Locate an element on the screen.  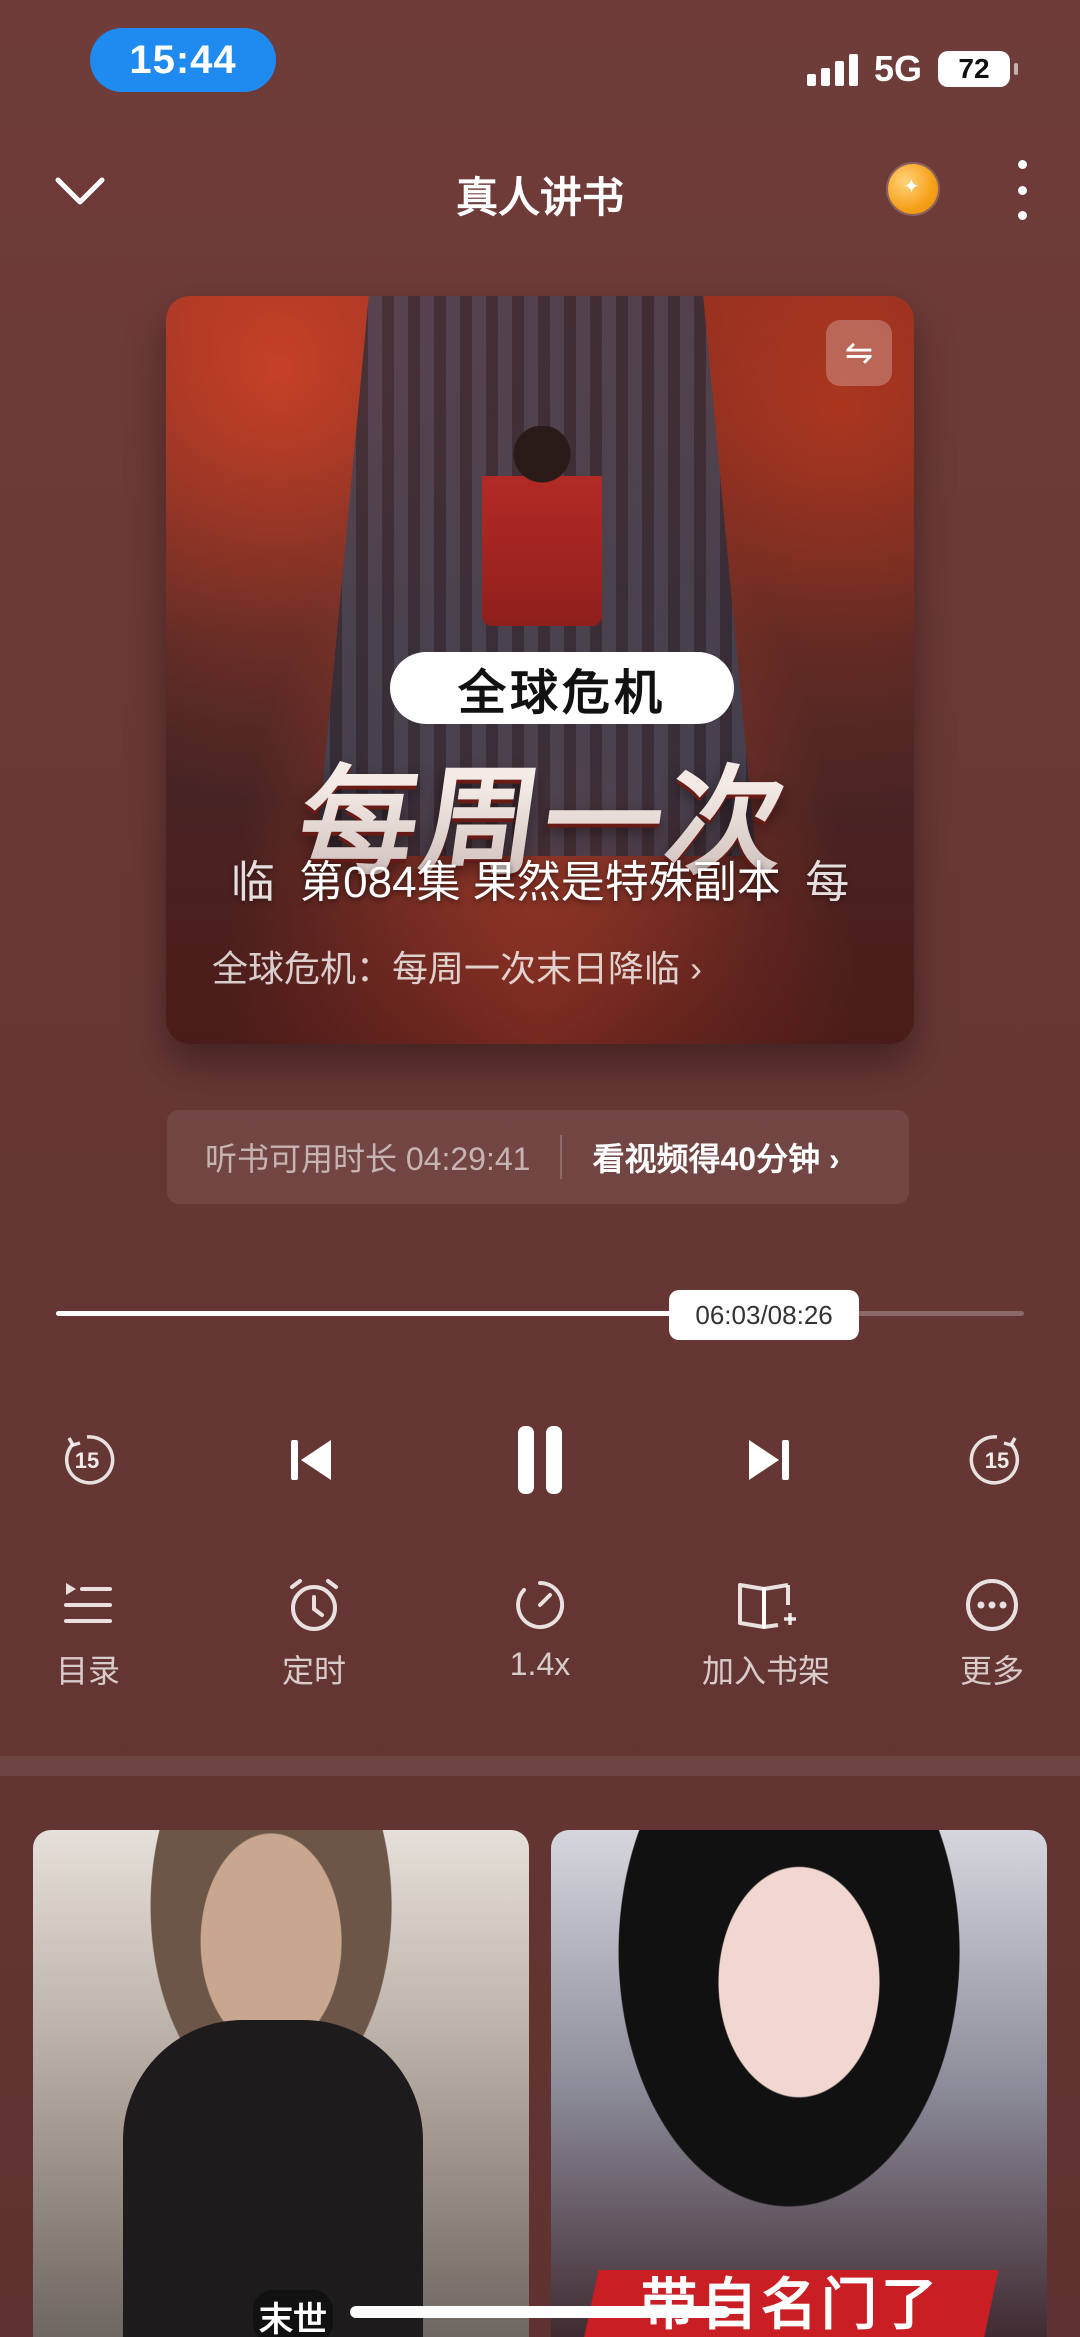
more-label: 更多 is located at coordinates (991, 1671).